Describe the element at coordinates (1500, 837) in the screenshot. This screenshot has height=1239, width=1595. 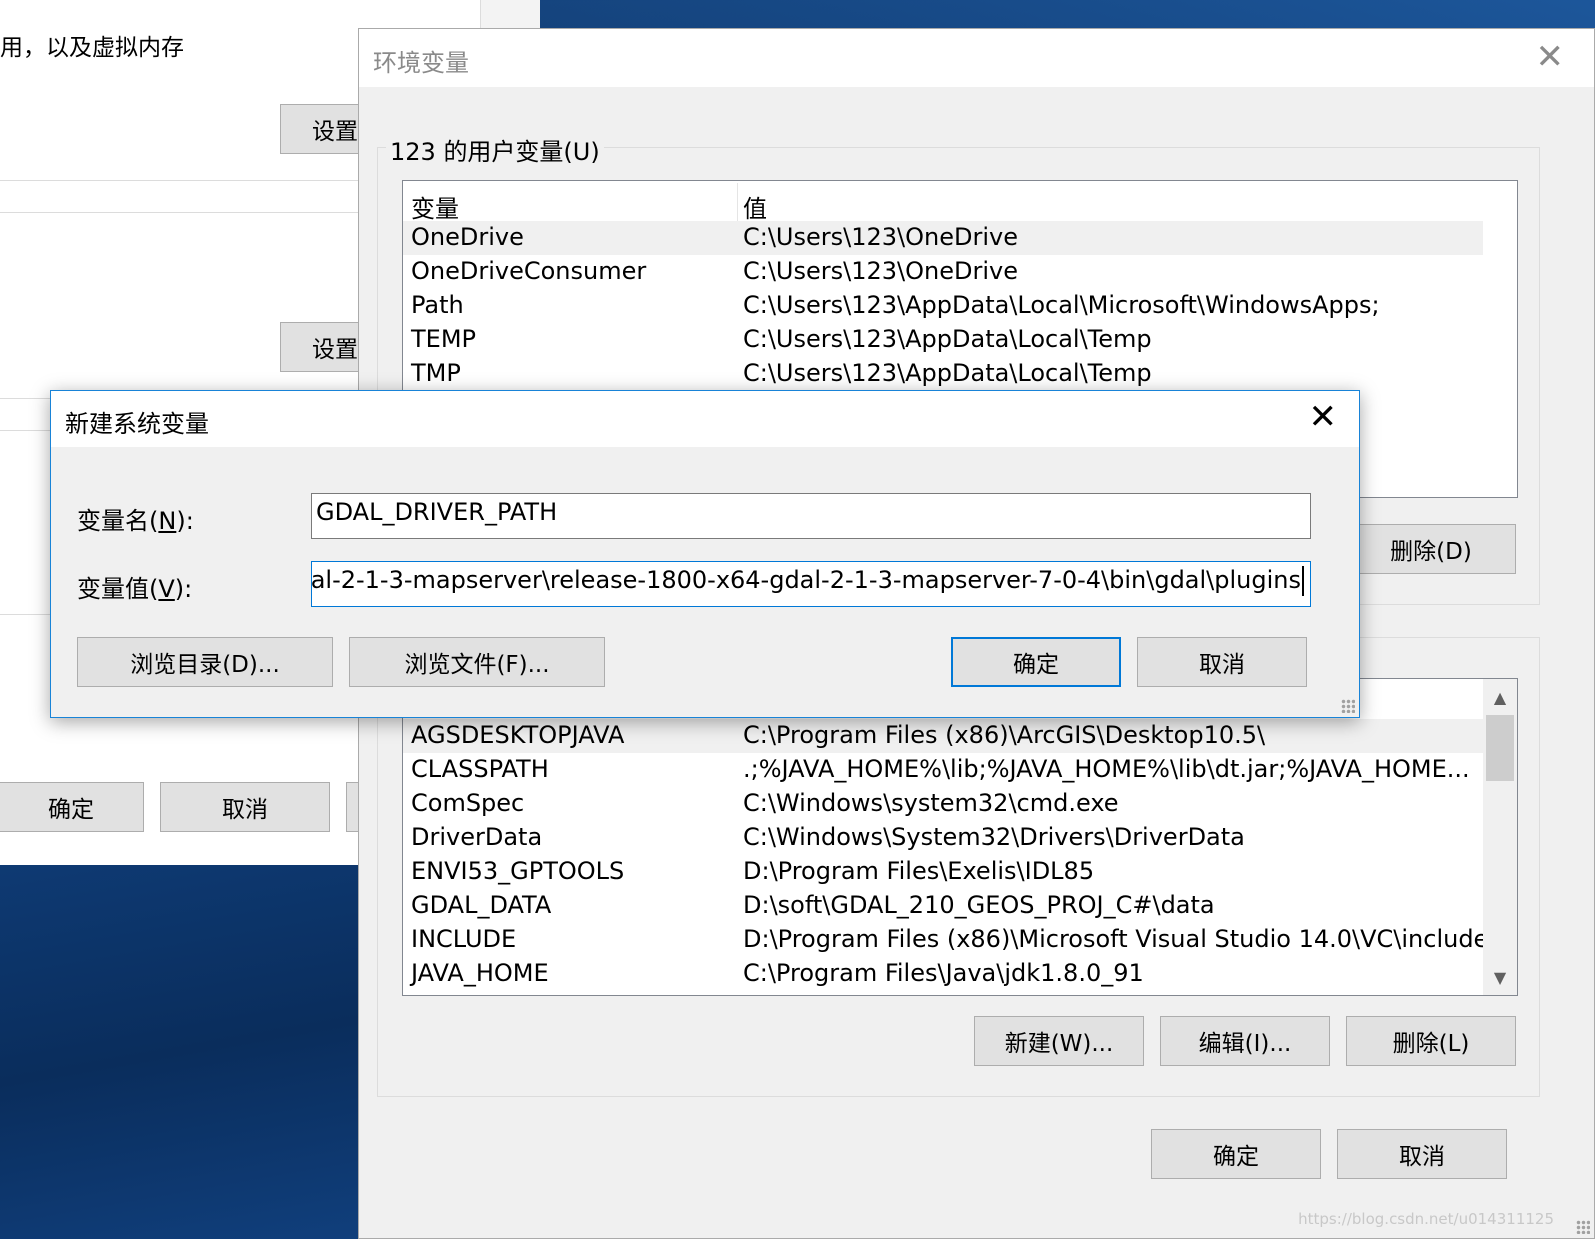
I see `system-variables-scrollbar: ▲ ▼` at that location.